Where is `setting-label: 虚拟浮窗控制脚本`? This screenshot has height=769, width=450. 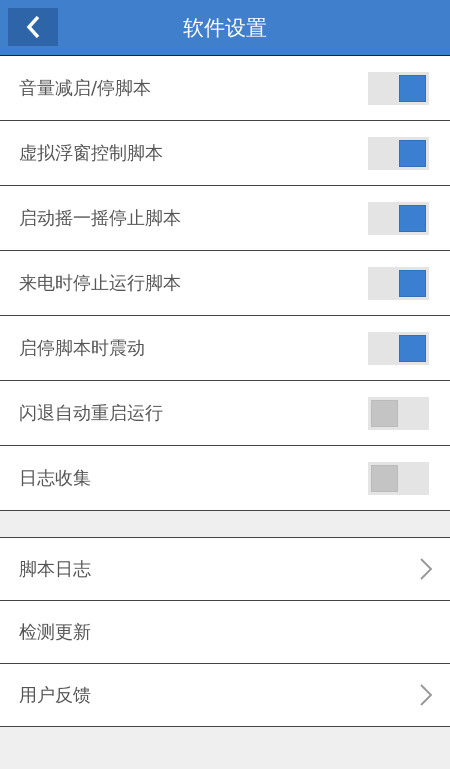 setting-label: 虚拟浮窗控制脚本 is located at coordinates (91, 153).